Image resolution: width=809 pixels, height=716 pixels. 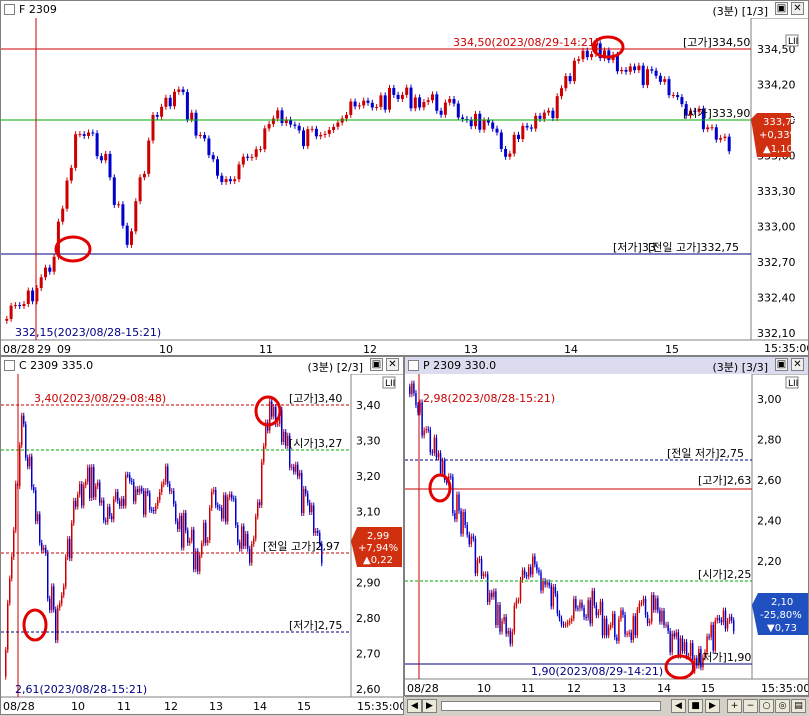 I want to click on ytick-label: 2,80, so click(x=368, y=618).